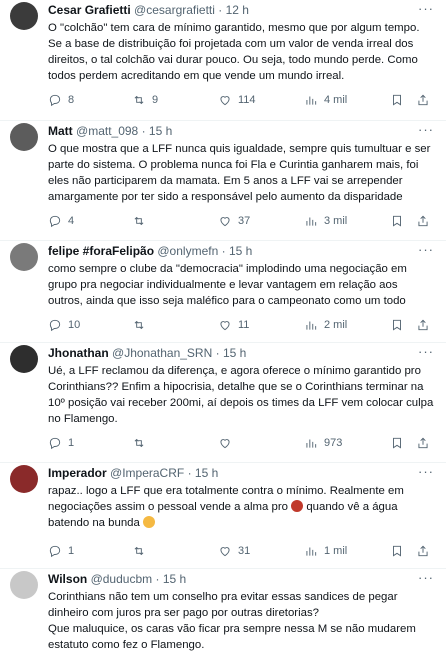  Describe the element at coordinates (145, 100) in the screenshot. I see `retweet-button: 9` at that location.